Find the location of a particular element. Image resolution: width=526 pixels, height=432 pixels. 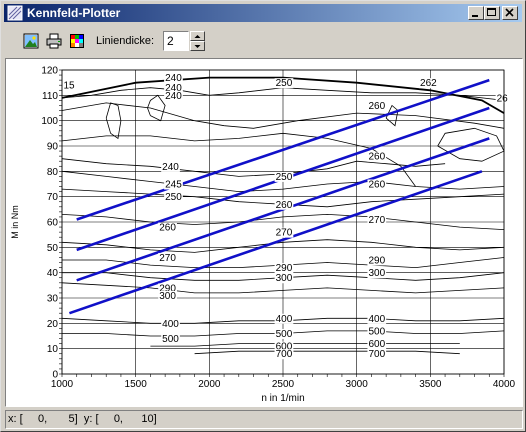

x-tick-label: 1000 is located at coordinates (62, 384).